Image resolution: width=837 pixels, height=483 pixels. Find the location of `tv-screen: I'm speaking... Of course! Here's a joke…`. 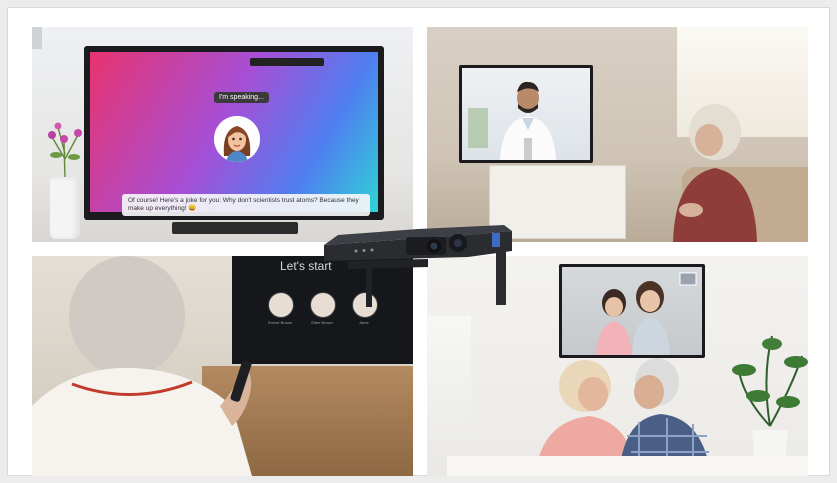

tv-screen: I'm speaking... Of course! Here's a joke… is located at coordinates (234, 134).